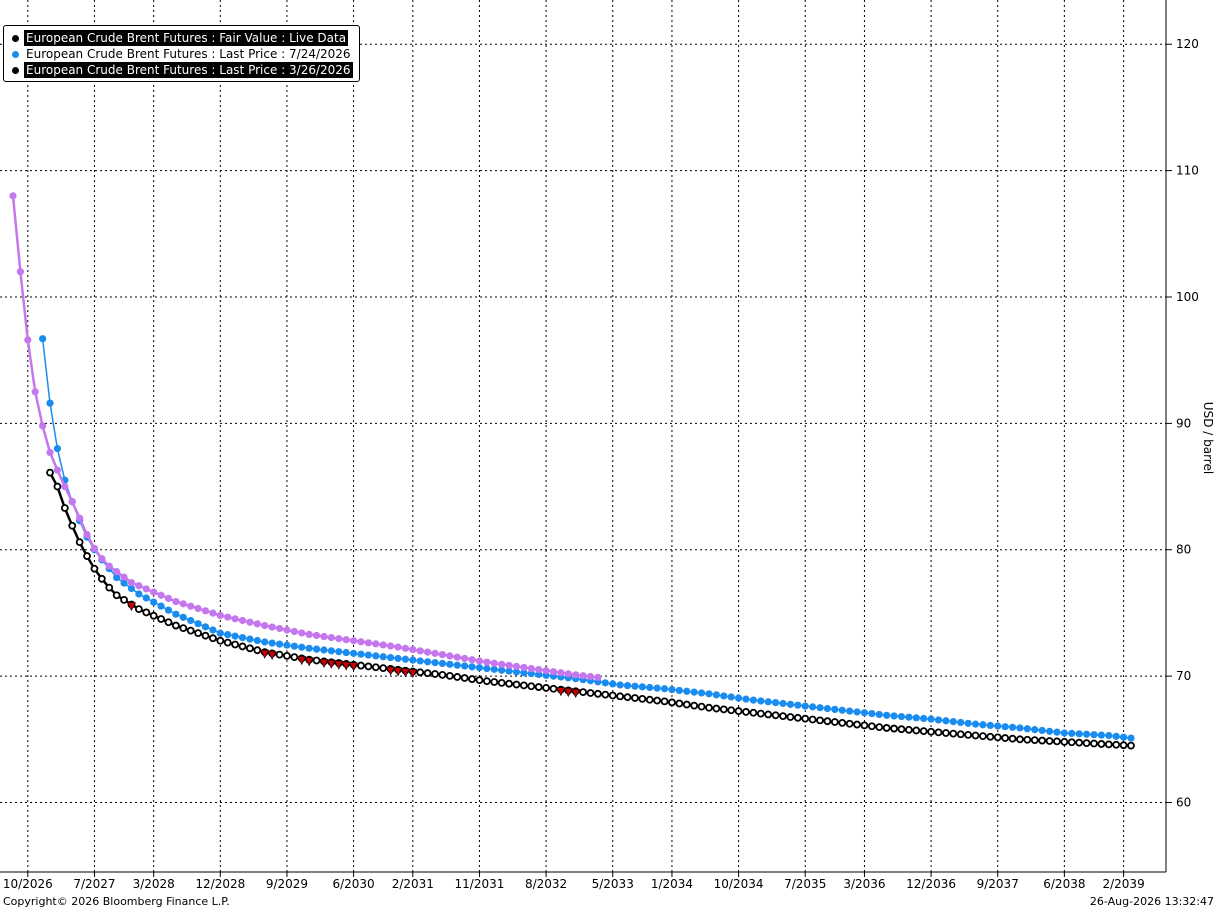 This screenshot has height=909, width=1220. Describe the element at coordinates (287, 884) in the screenshot. I see `x-tick-label: 9/2029` at that location.